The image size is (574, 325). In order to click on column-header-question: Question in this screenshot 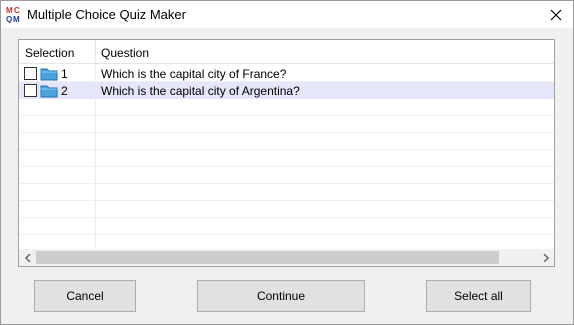, I will do `click(125, 53)`.